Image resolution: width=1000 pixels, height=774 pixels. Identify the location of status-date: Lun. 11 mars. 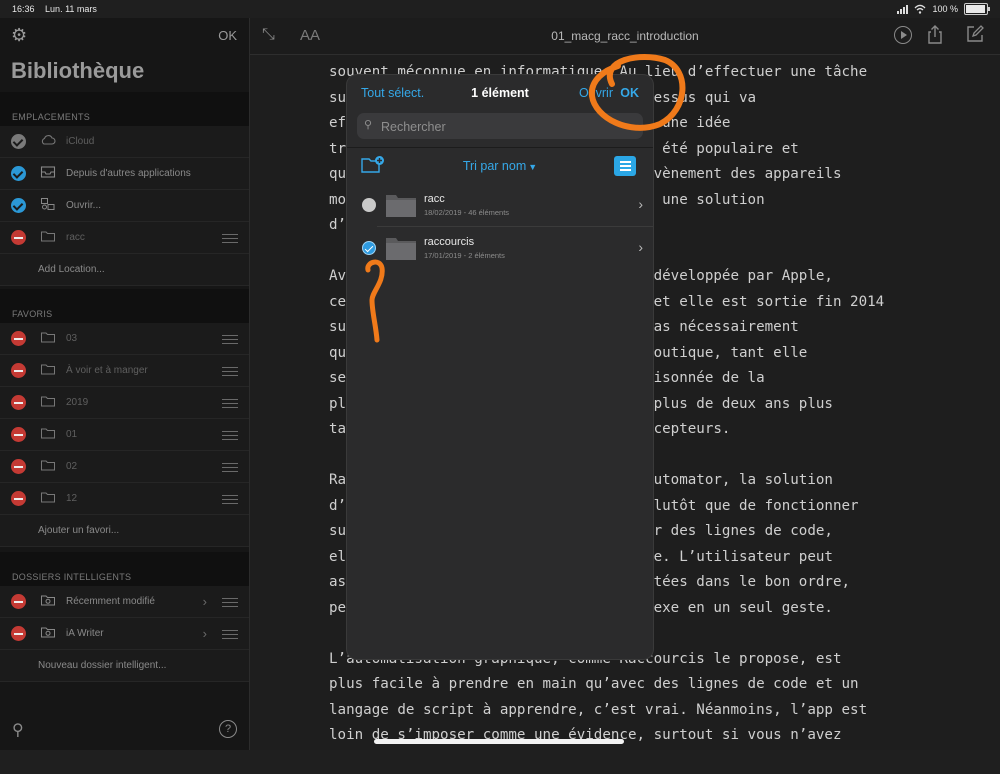
(71, 9).